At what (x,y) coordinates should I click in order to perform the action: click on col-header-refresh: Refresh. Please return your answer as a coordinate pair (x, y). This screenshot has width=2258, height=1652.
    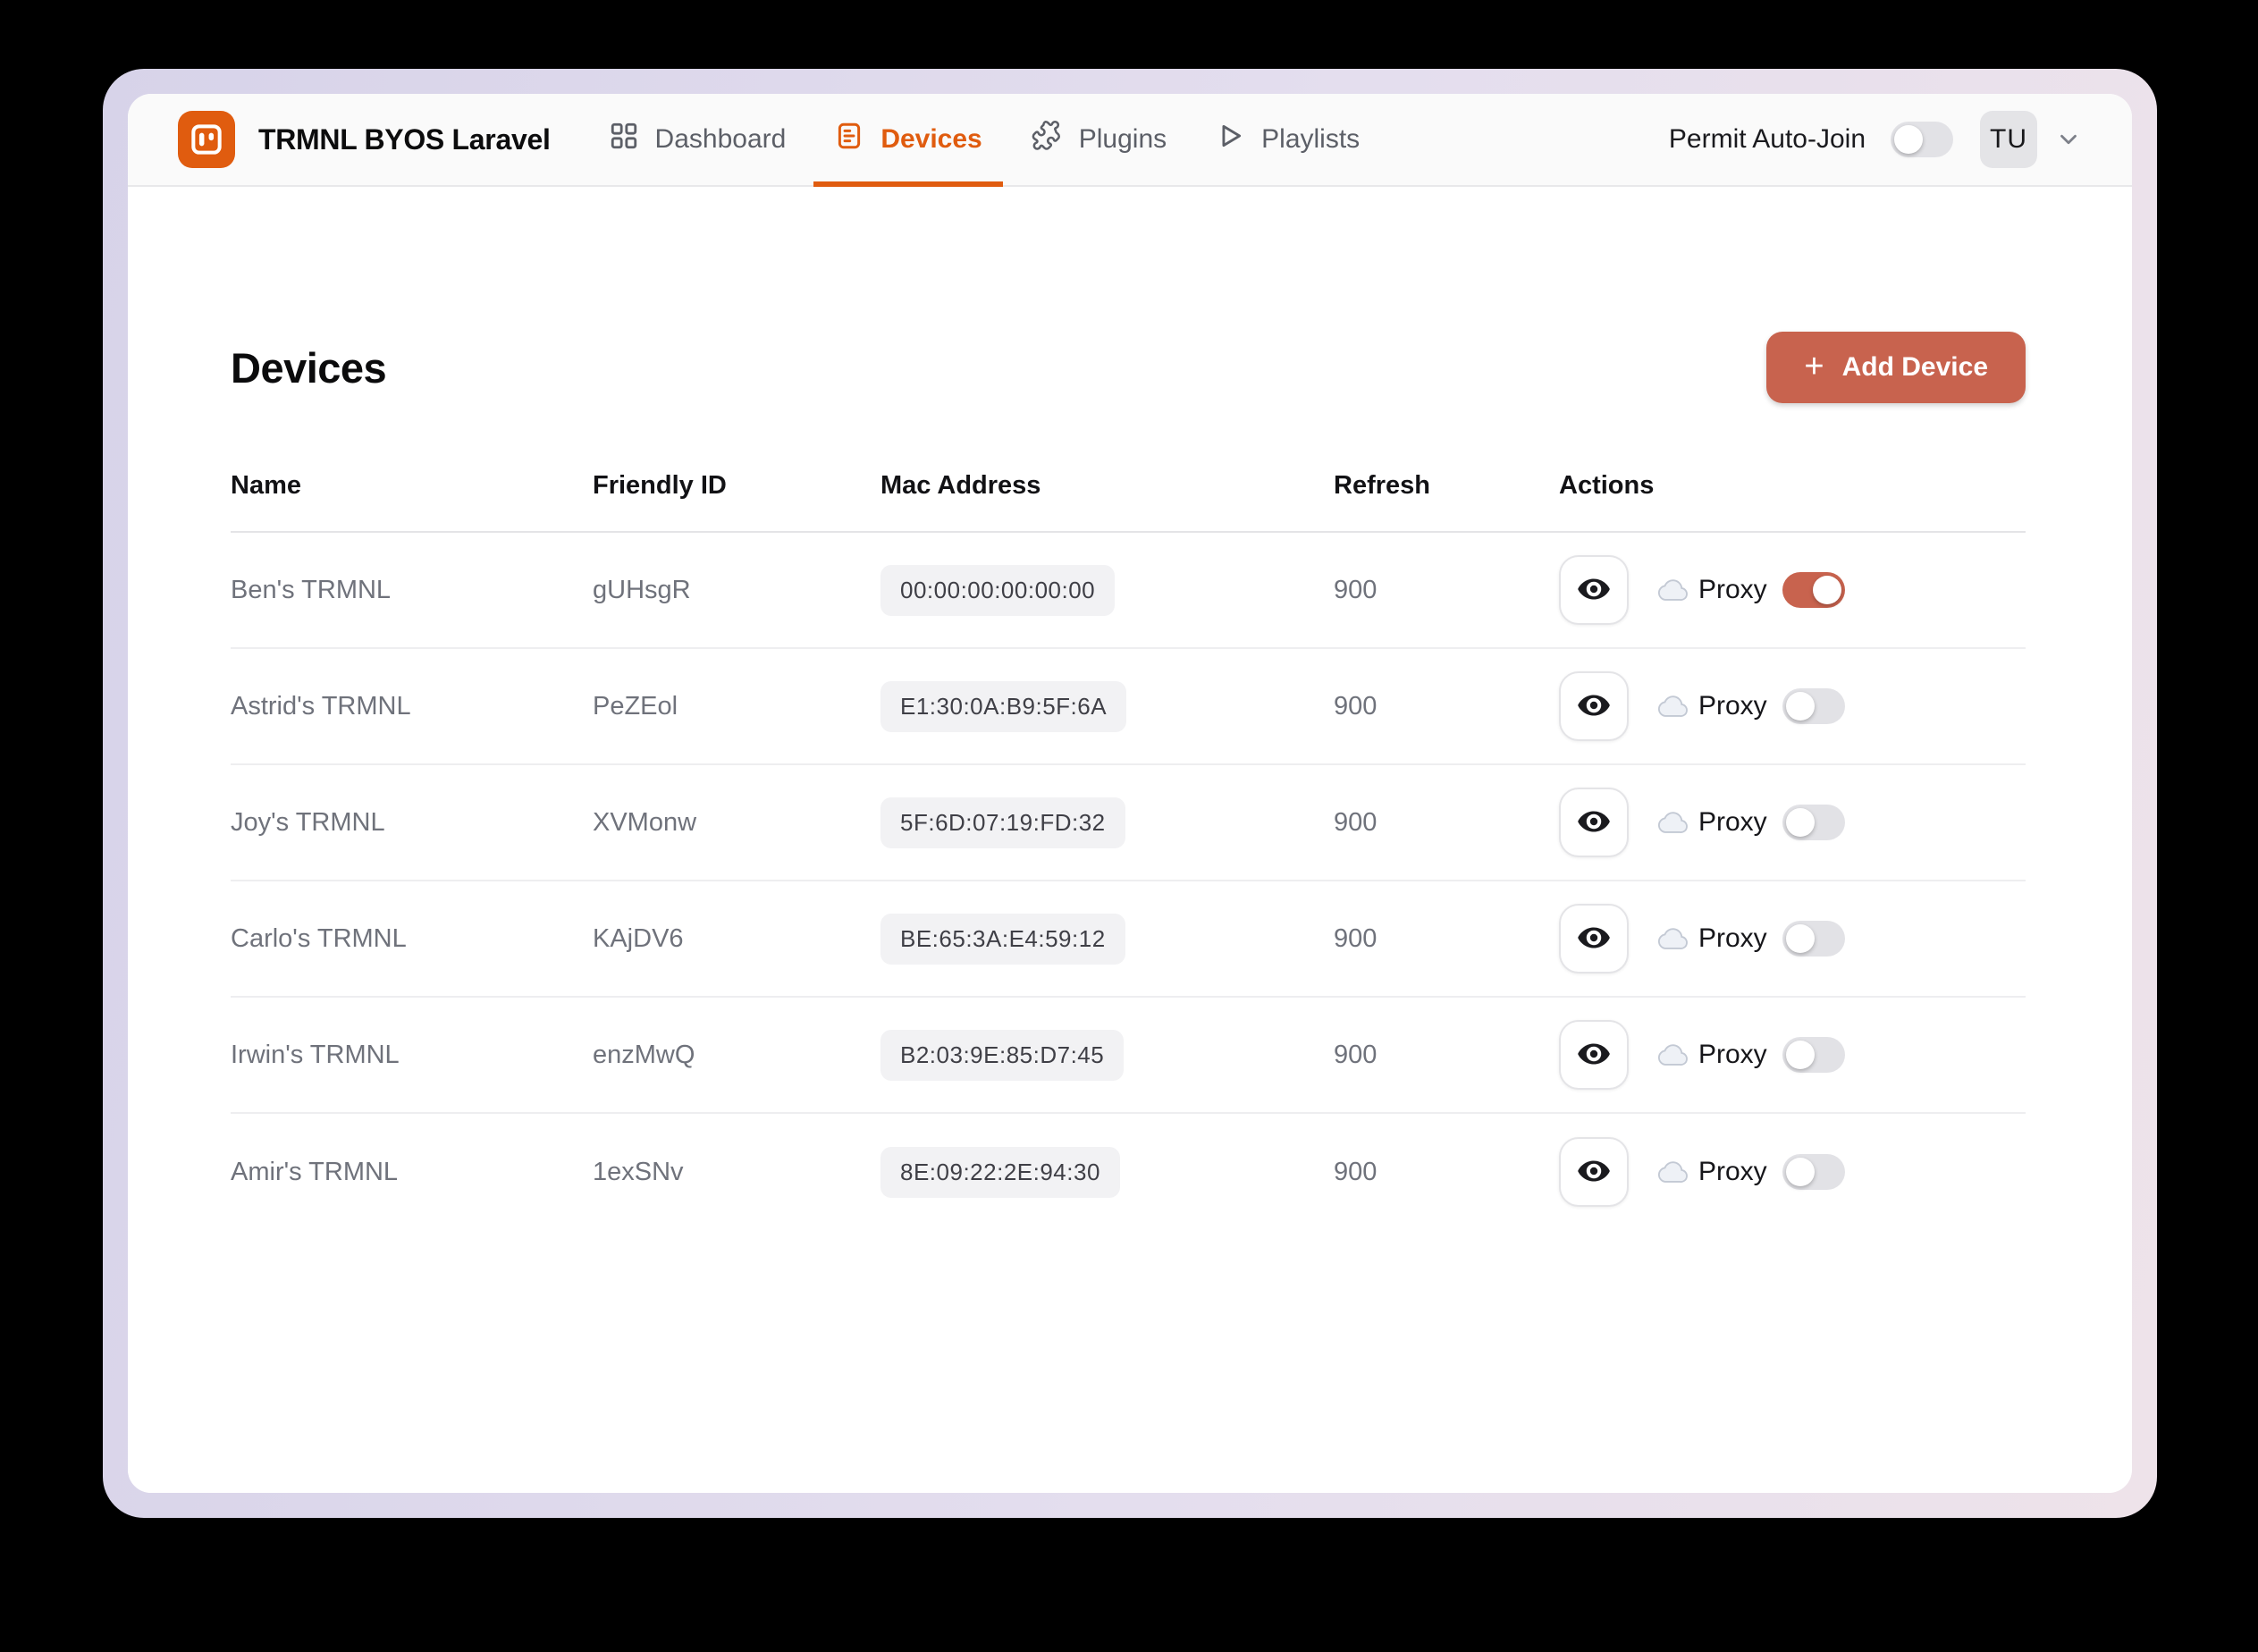
    Looking at the image, I should click on (1382, 485).